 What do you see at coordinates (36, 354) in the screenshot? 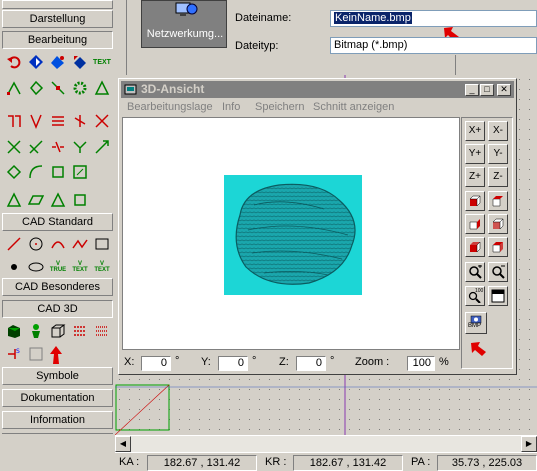
I see `view-3d-icon` at bounding box center [36, 354].